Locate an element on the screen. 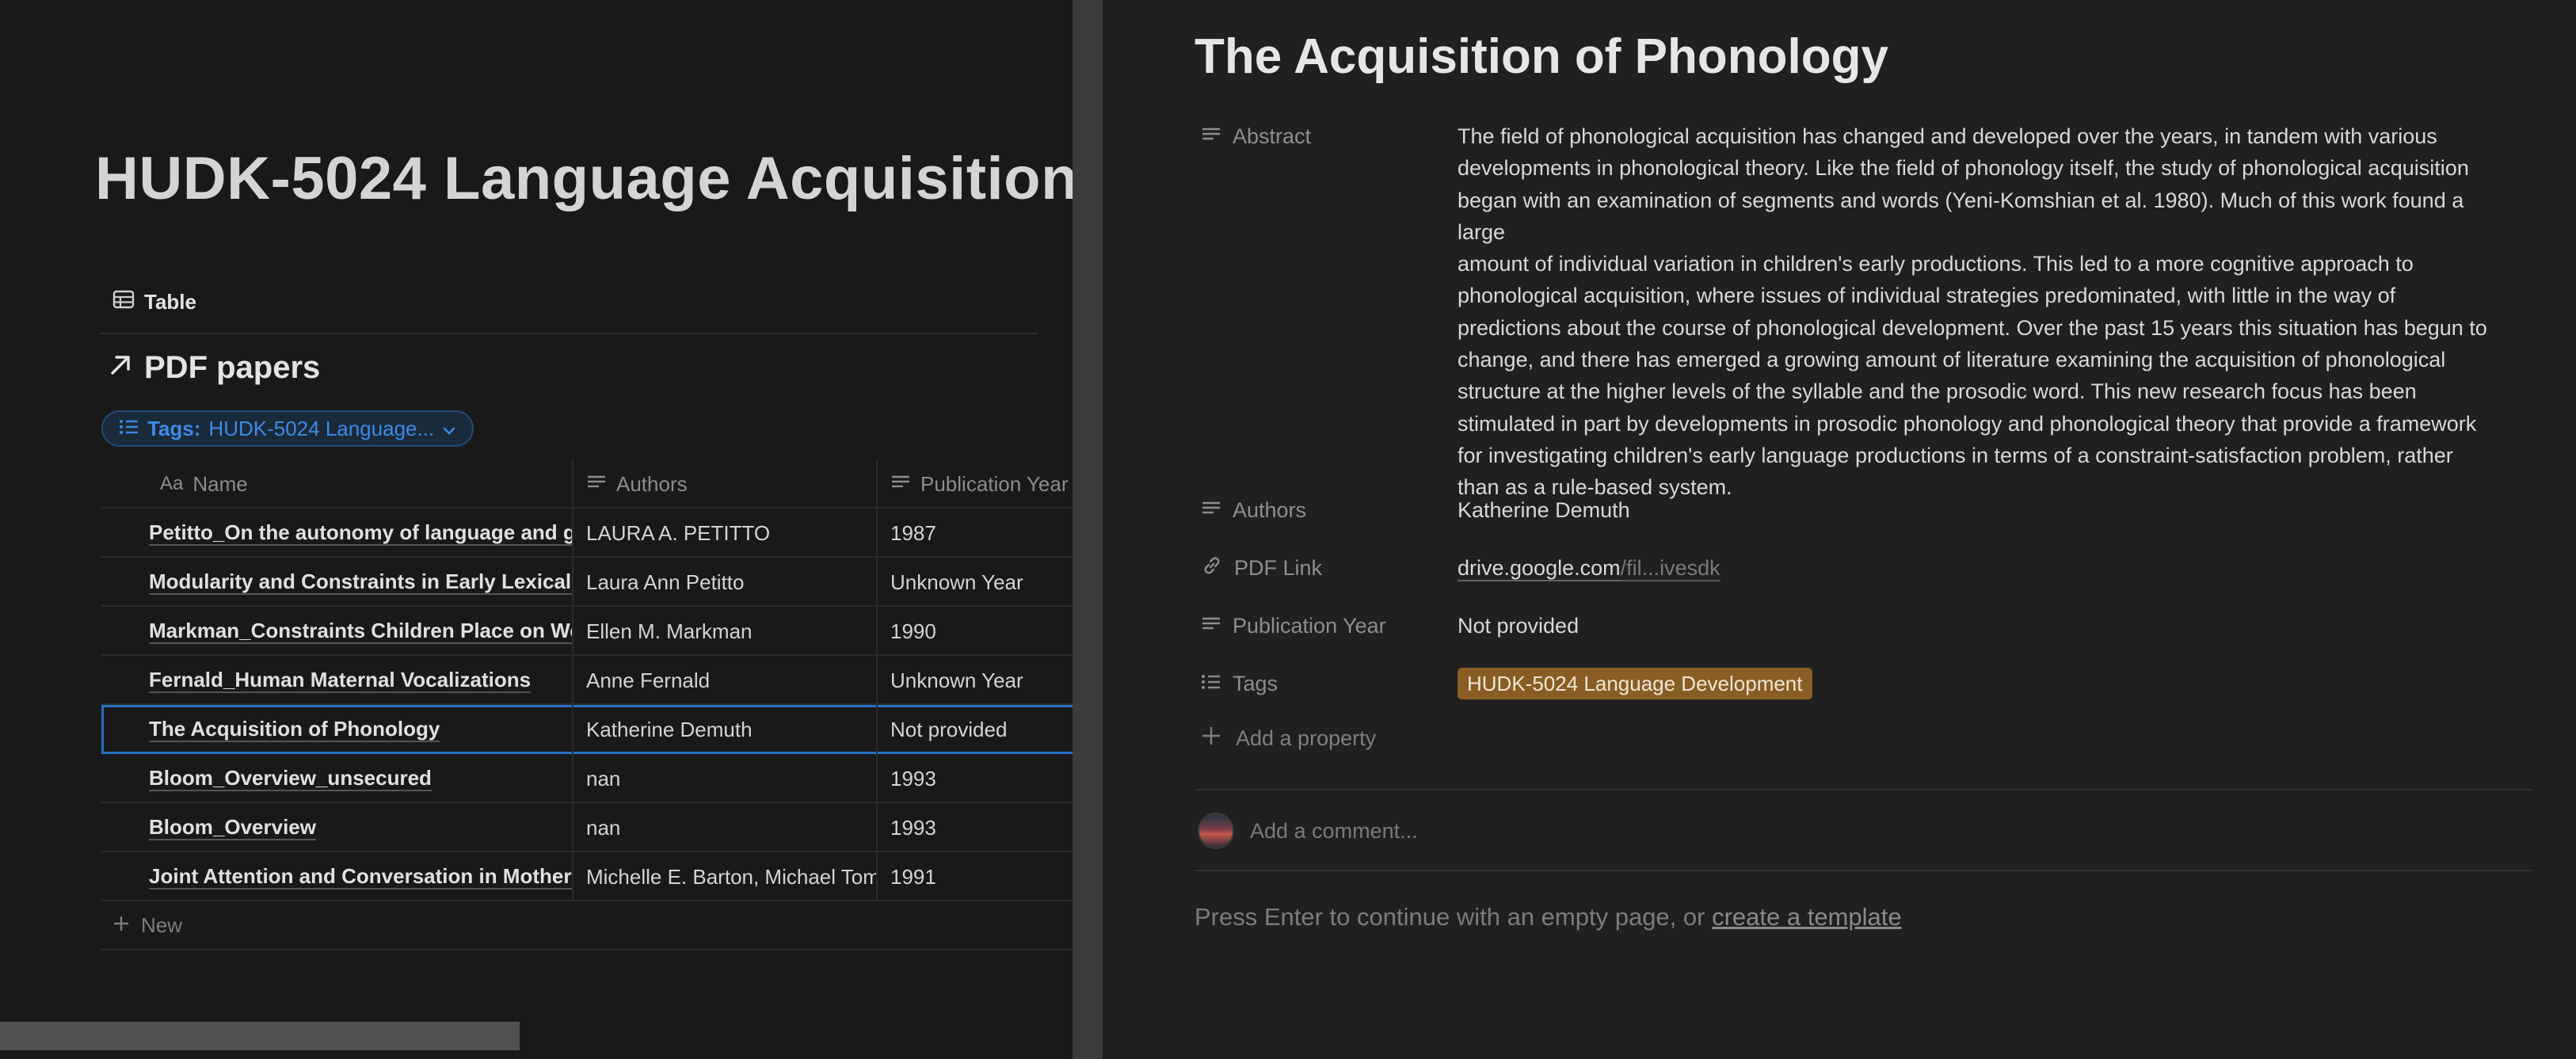  year-label: Publication Year is located at coordinates (1309, 625).